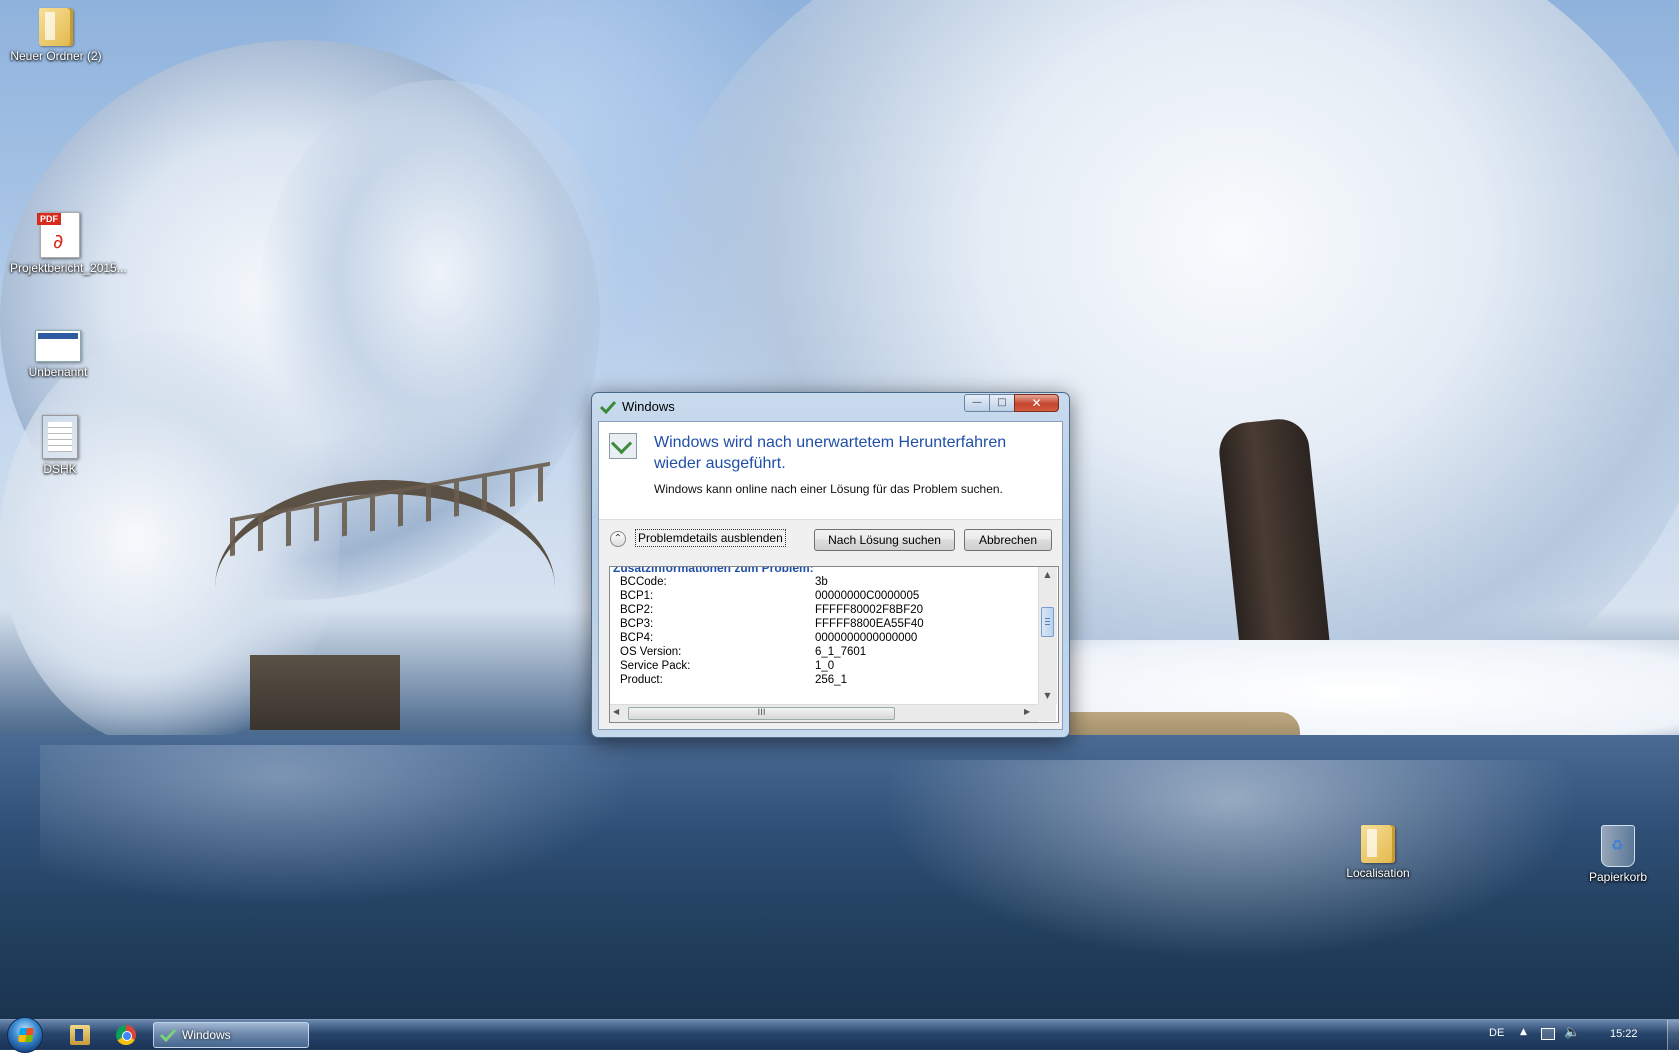 The width and height of the screenshot is (1679, 1053). What do you see at coordinates (1047, 695) in the screenshot?
I see `scroll-down-icon: ▼` at bounding box center [1047, 695].